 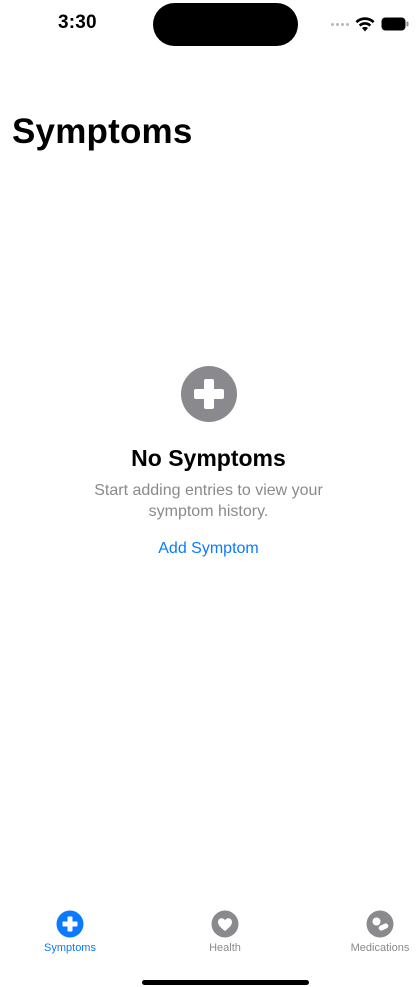 What do you see at coordinates (380, 924) in the screenshot?
I see `pills-icon` at bounding box center [380, 924].